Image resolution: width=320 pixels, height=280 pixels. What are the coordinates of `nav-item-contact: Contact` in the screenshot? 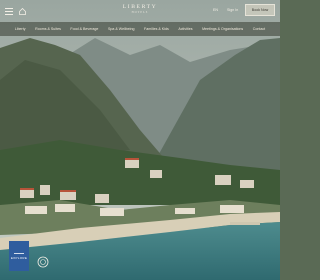 It's located at (259, 29).